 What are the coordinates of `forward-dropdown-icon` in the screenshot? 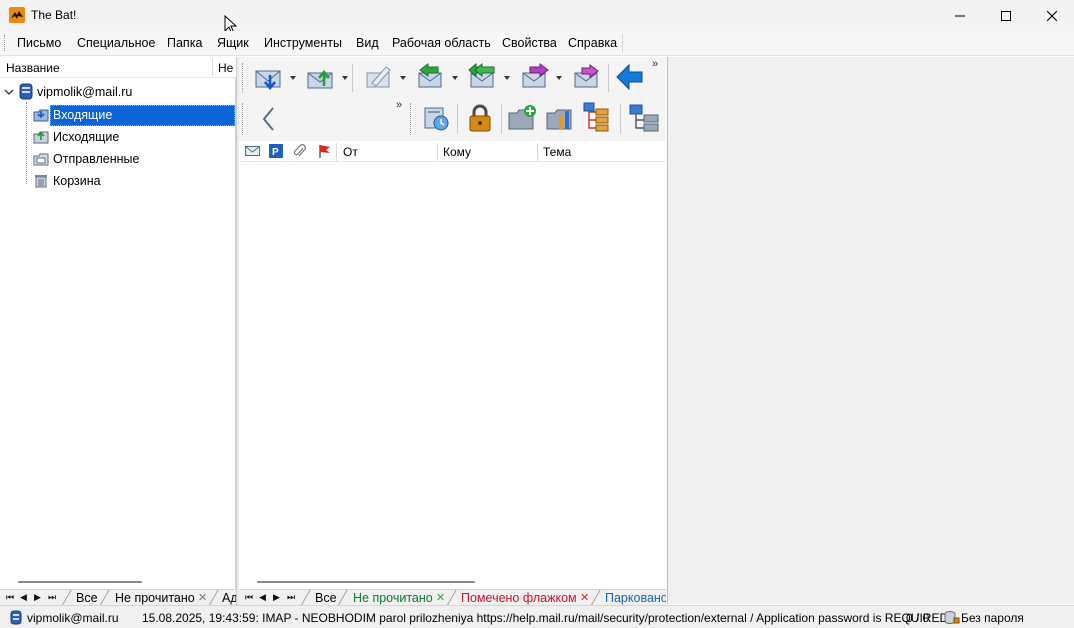 It's located at (559, 78).